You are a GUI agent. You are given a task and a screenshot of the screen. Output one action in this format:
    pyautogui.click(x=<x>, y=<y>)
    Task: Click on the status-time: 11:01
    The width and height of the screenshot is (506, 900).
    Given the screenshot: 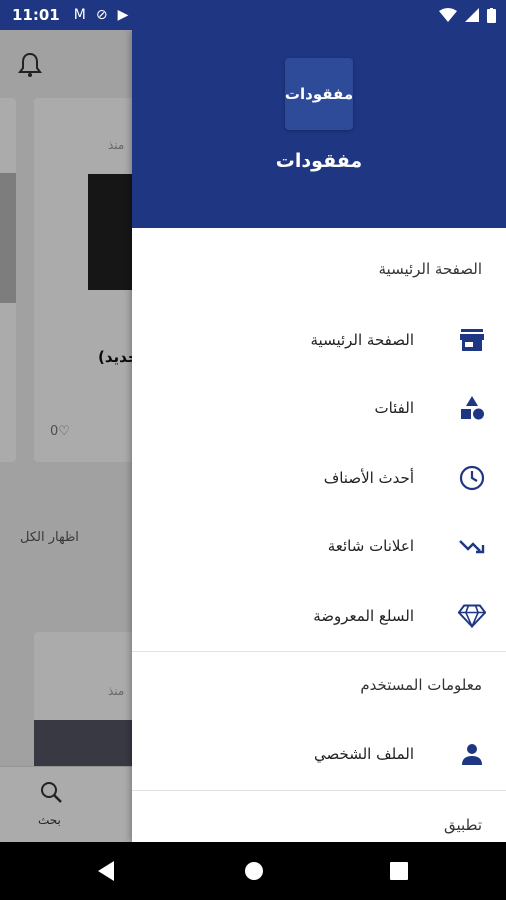 What is the action you would take?
    pyautogui.click(x=36, y=15)
    